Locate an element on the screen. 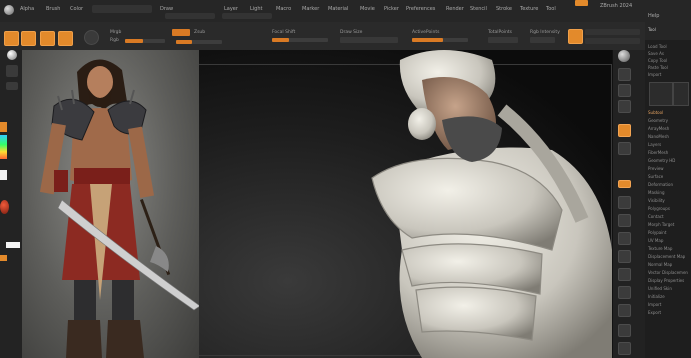  tool-subname-field is located at coordinates (612, 41).